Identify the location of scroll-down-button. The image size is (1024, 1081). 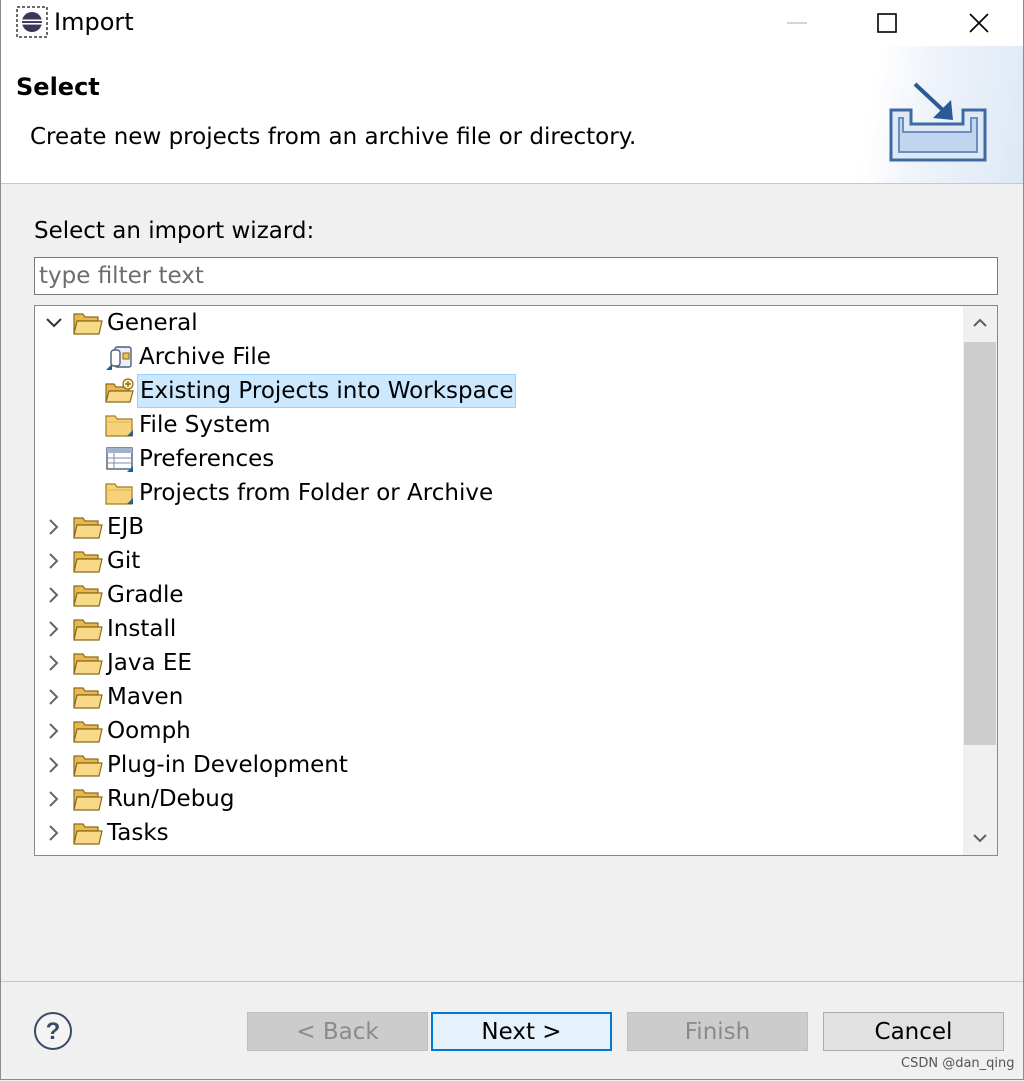
(980, 838).